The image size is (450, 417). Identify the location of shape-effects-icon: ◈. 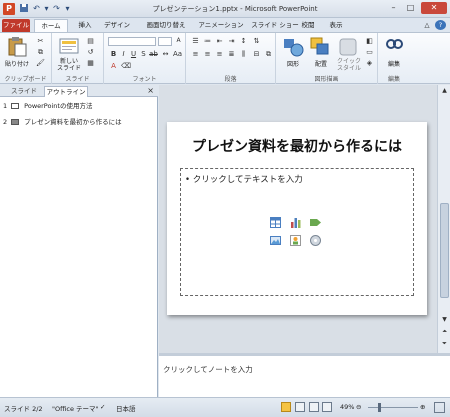
(369, 63).